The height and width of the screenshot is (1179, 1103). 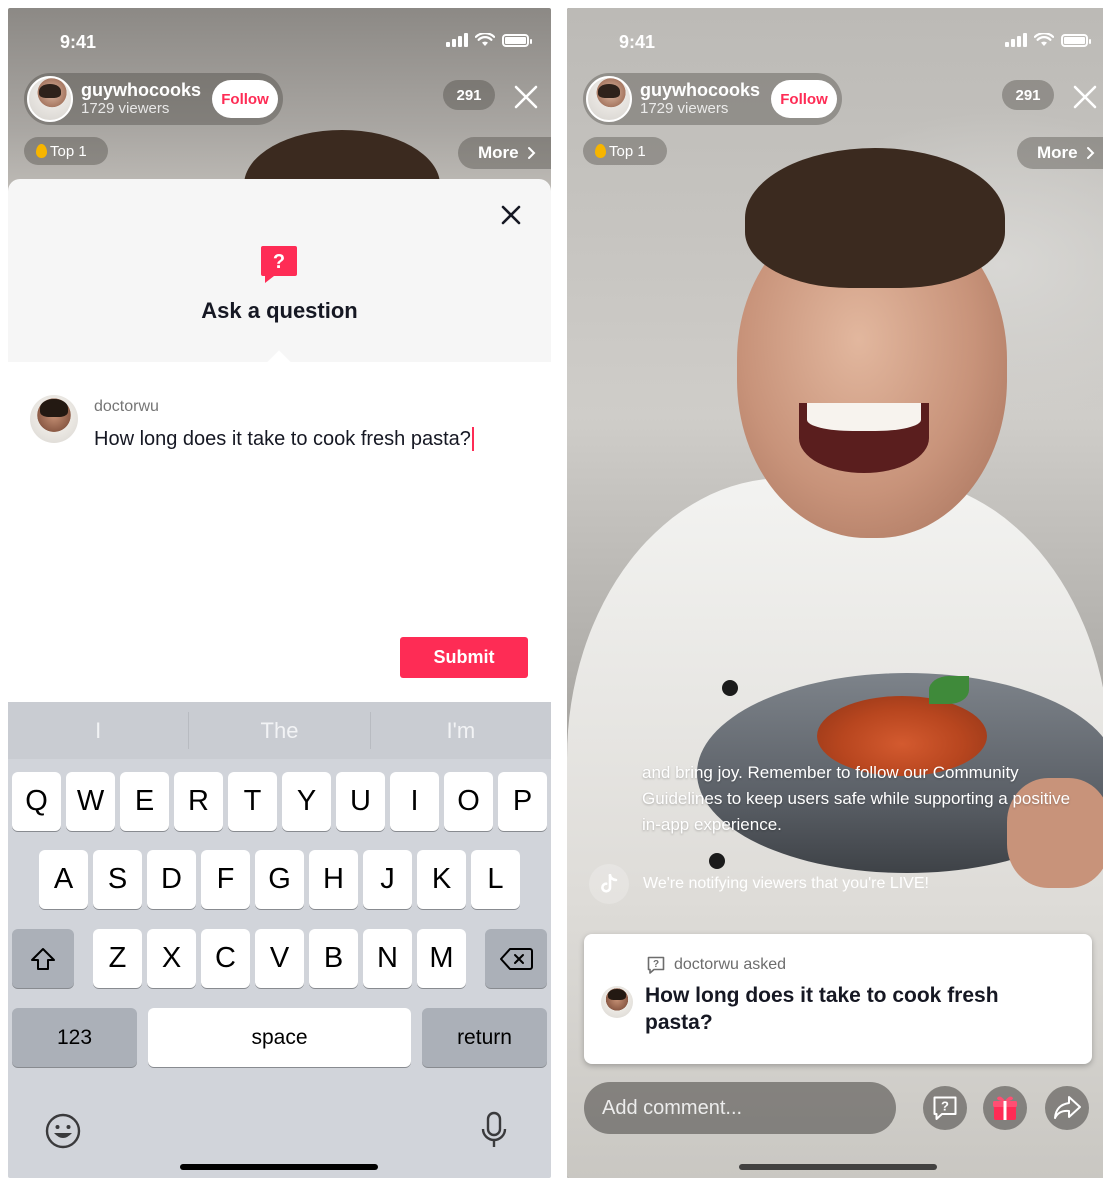 What do you see at coordinates (225, 879) in the screenshot?
I see `key-f: F` at bounding box center [225, 879].